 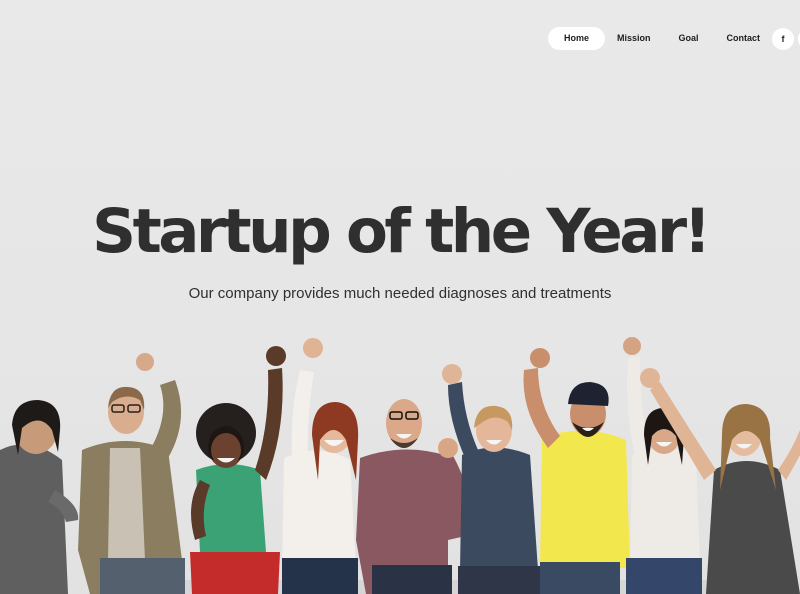 I want to click on nav-home: Home, so click(x=577, y=38).